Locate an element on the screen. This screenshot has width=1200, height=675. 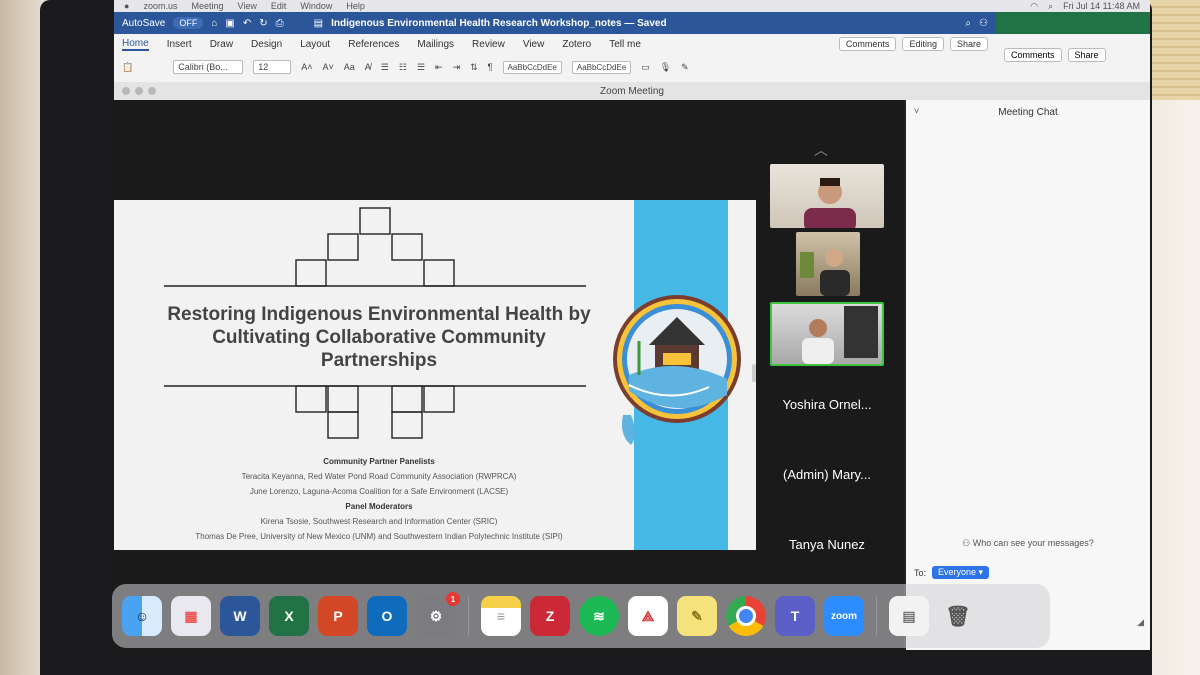
excel-window-behind: Comments Share is located at coordinates (1073, 47).